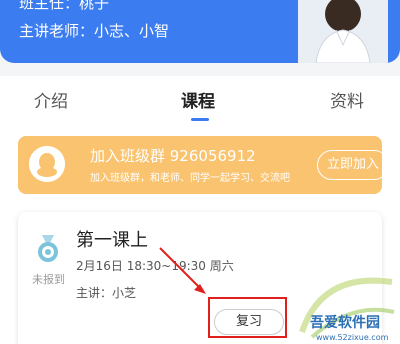 Image resolution: width=400 pixels, height=344 pixels. Describe the element at coordinates (64, 6) in the screenshot. I see `class-teacher: 班主任：桃子` at that location.